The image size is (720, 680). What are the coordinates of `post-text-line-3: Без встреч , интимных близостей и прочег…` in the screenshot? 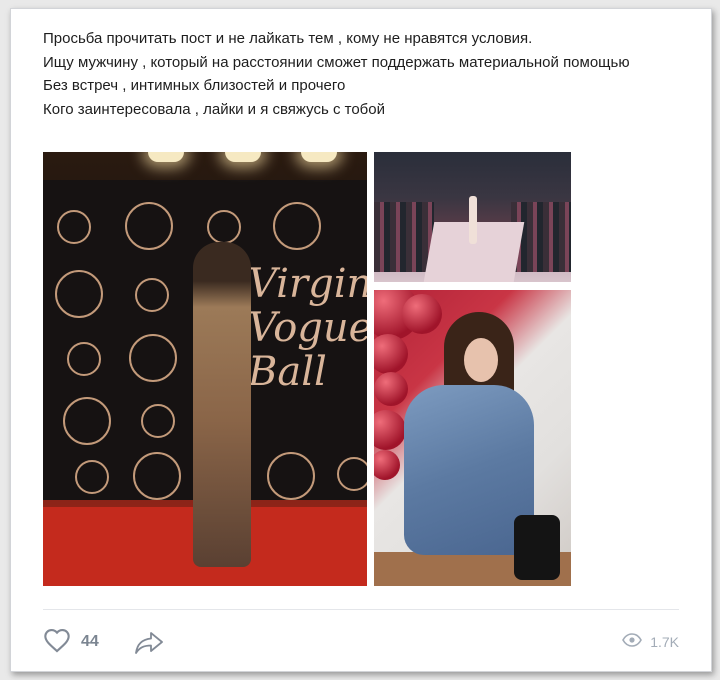 It's located at (194, 85).